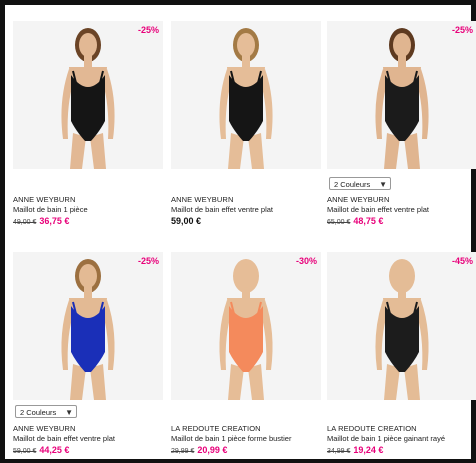  What do you see at coordinates (401, 450) in the screenshot?
I see `product-price: 34,99 €19,24 €` at bounding box center [401, 450].